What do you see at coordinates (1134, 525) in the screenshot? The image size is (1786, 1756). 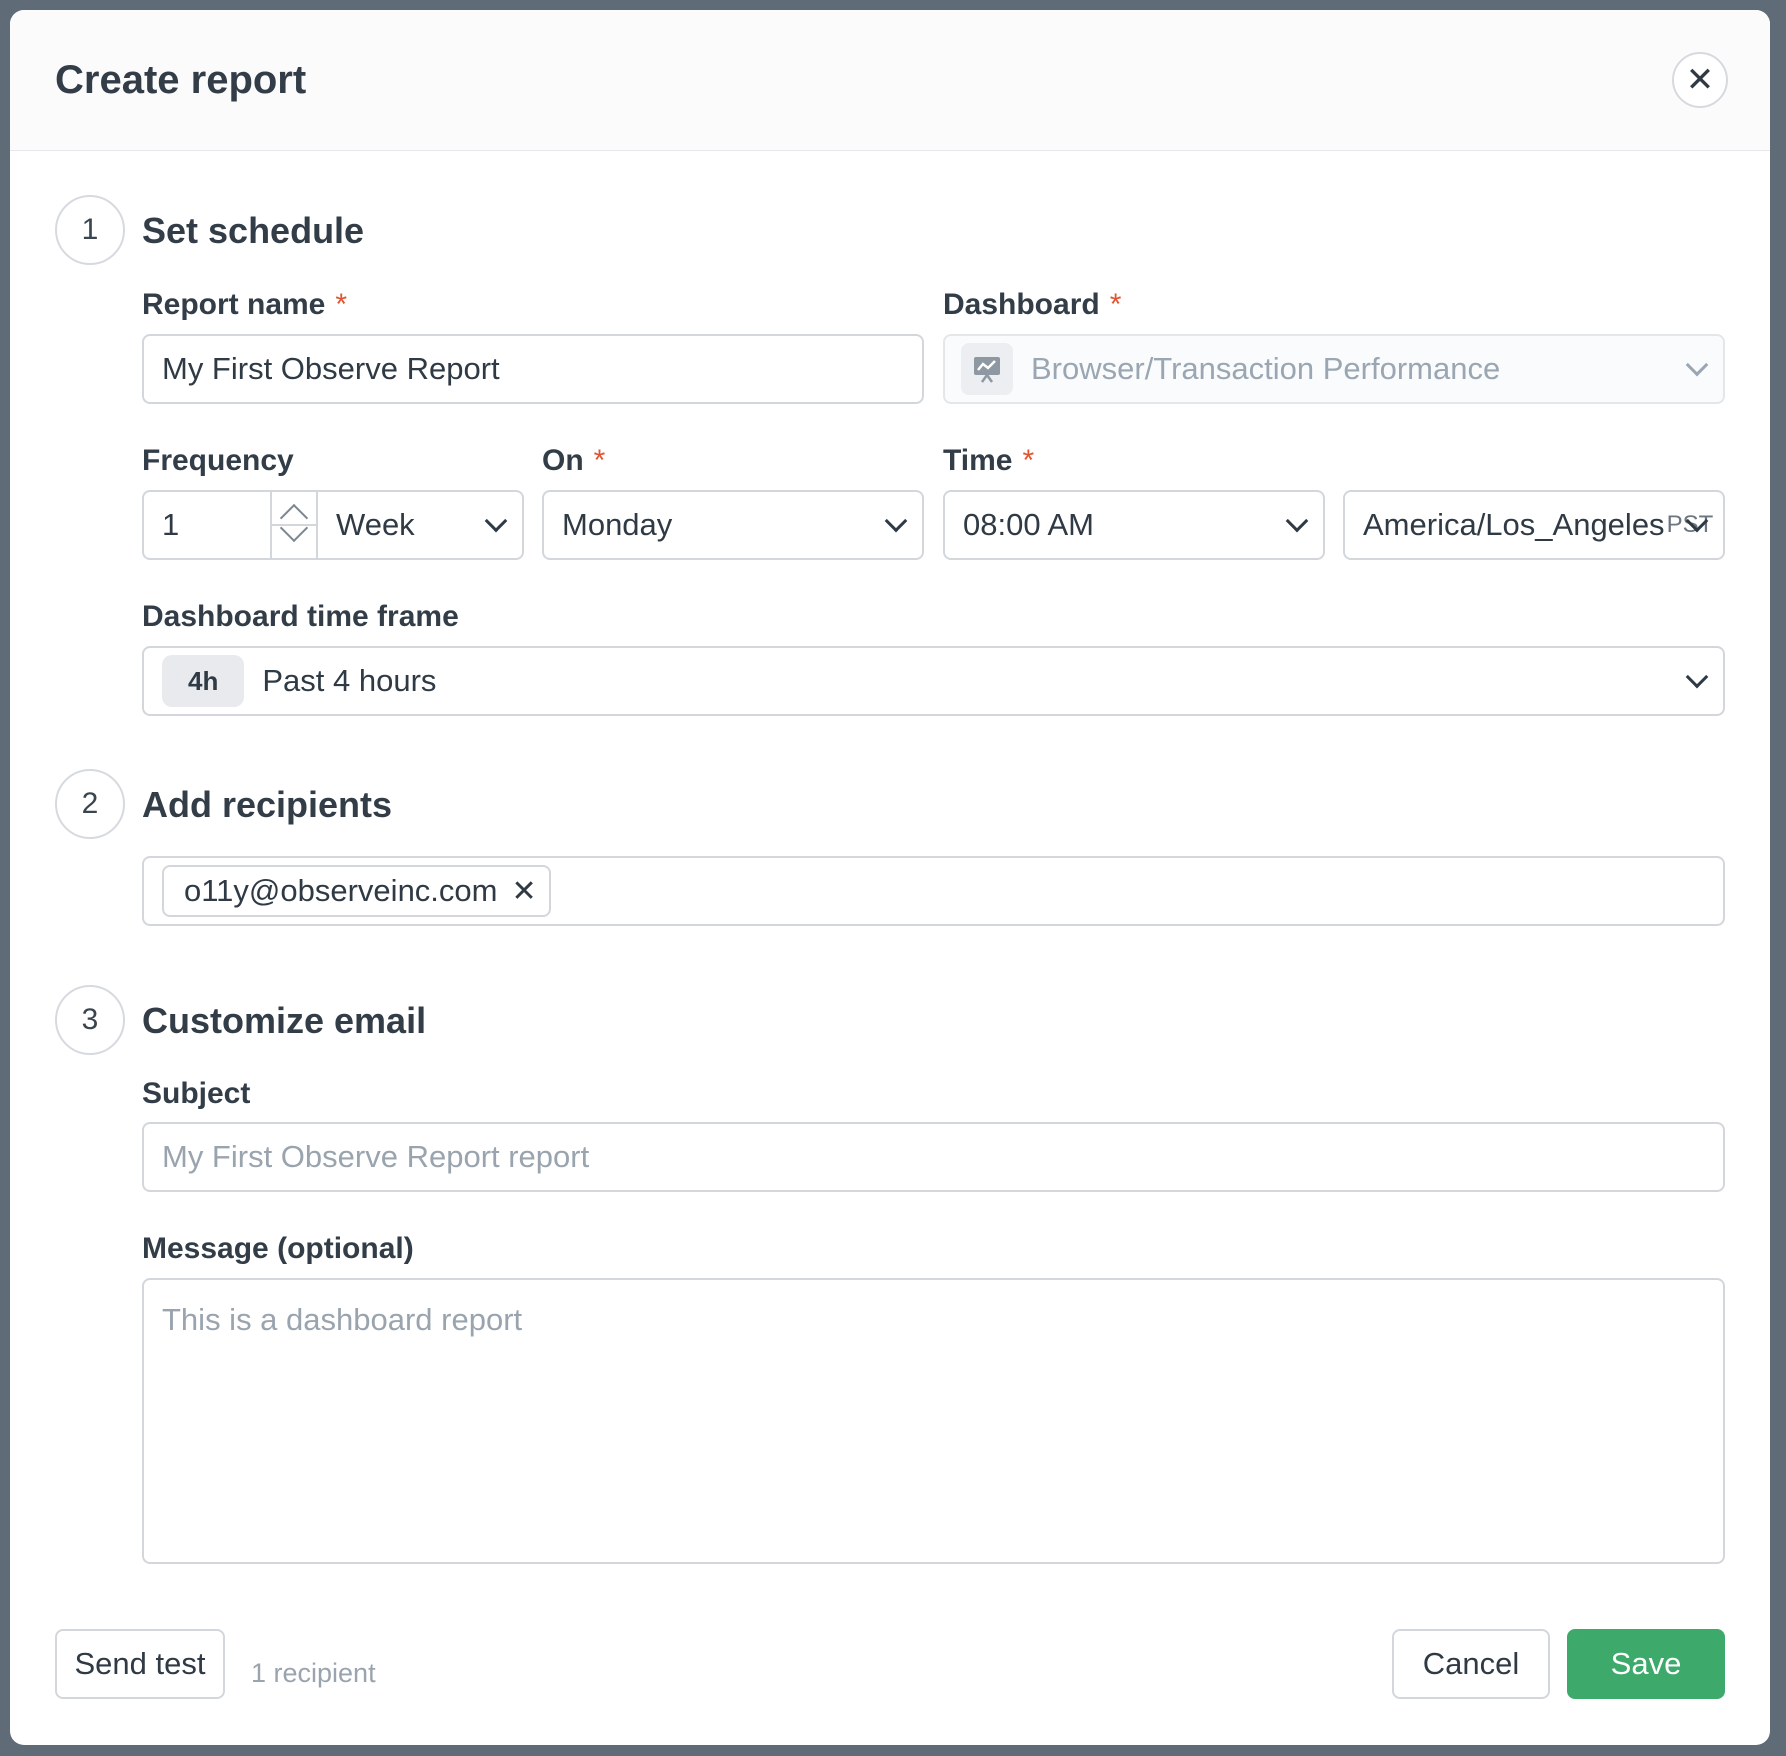 I see `time-select: 08:00 AM` at bounding box center [1134, 525].